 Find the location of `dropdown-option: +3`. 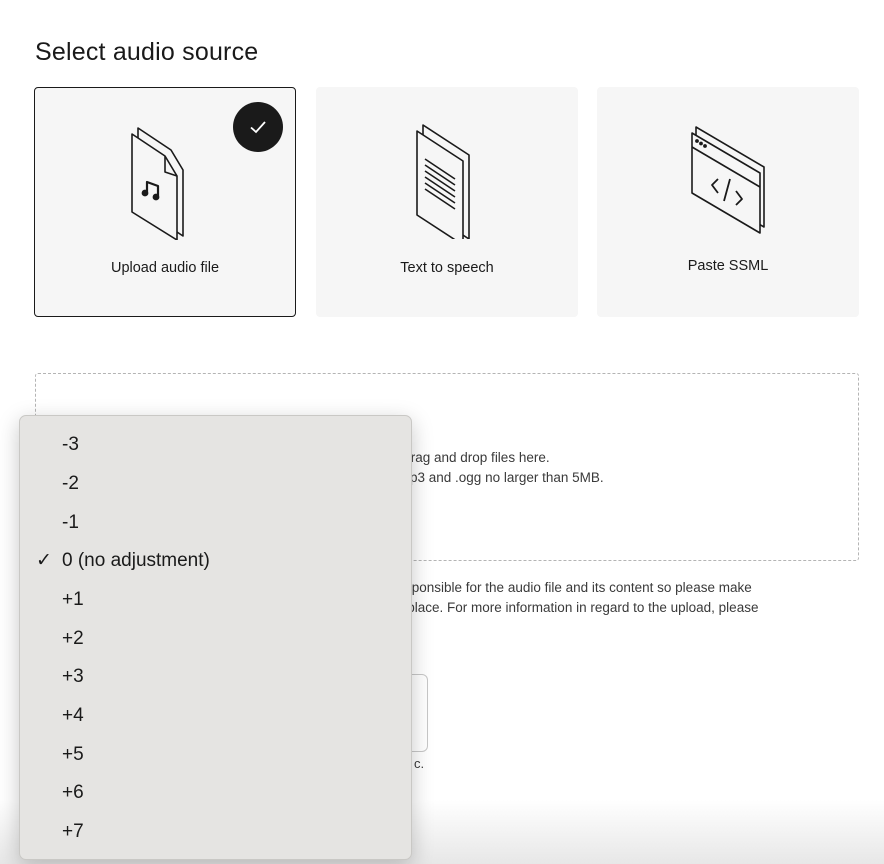

dropdown-option: +3 is located at coordinates (215, 677).